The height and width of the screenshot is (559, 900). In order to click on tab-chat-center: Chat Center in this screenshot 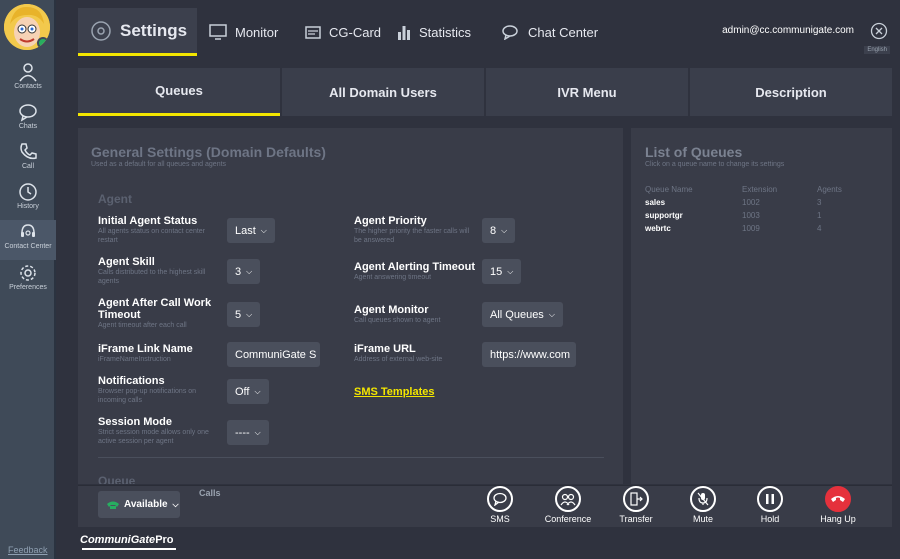, I will do `click(550, 32)`.